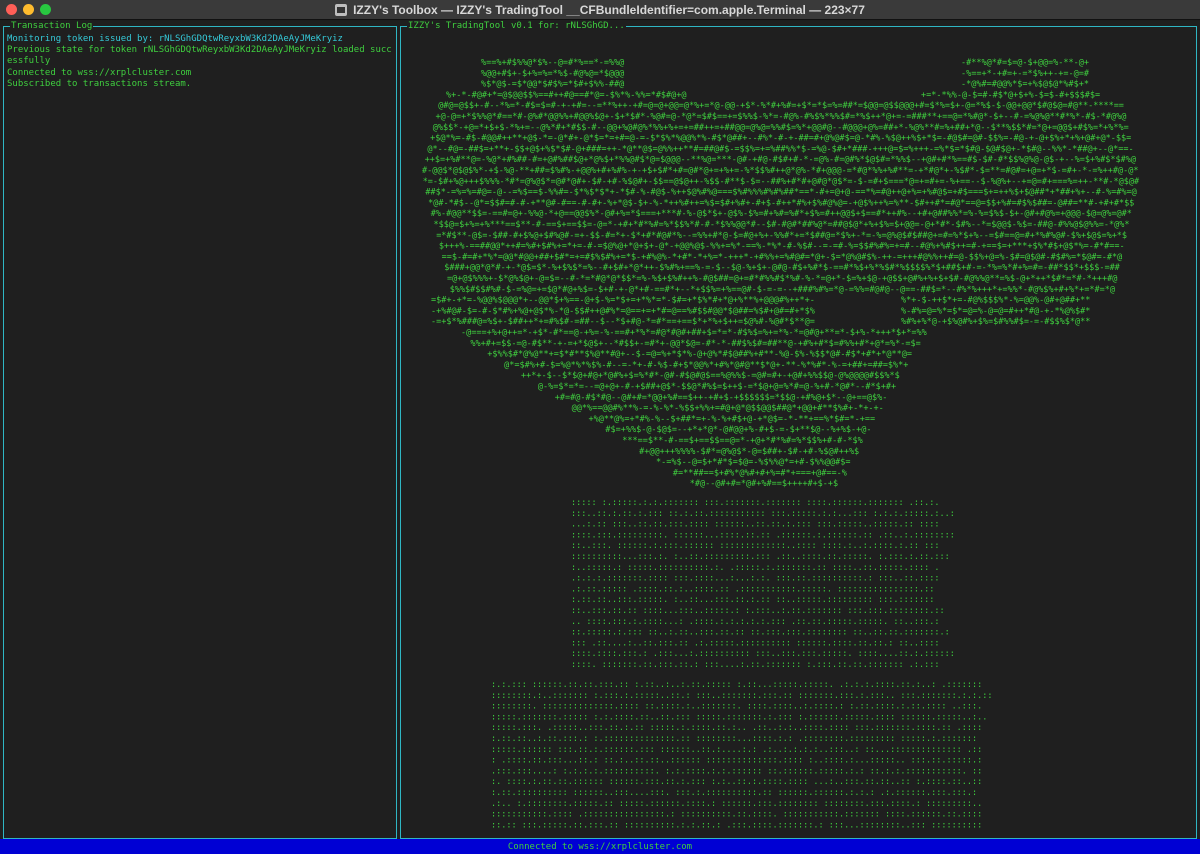 This screenshot has height=854, width=1200. Describe the element at coordinates (552, 74) in the screenshot. I see `ascii-art-row: %@@+#$+-$+%=%=*%$-#@%@=*$@@@` at that location.